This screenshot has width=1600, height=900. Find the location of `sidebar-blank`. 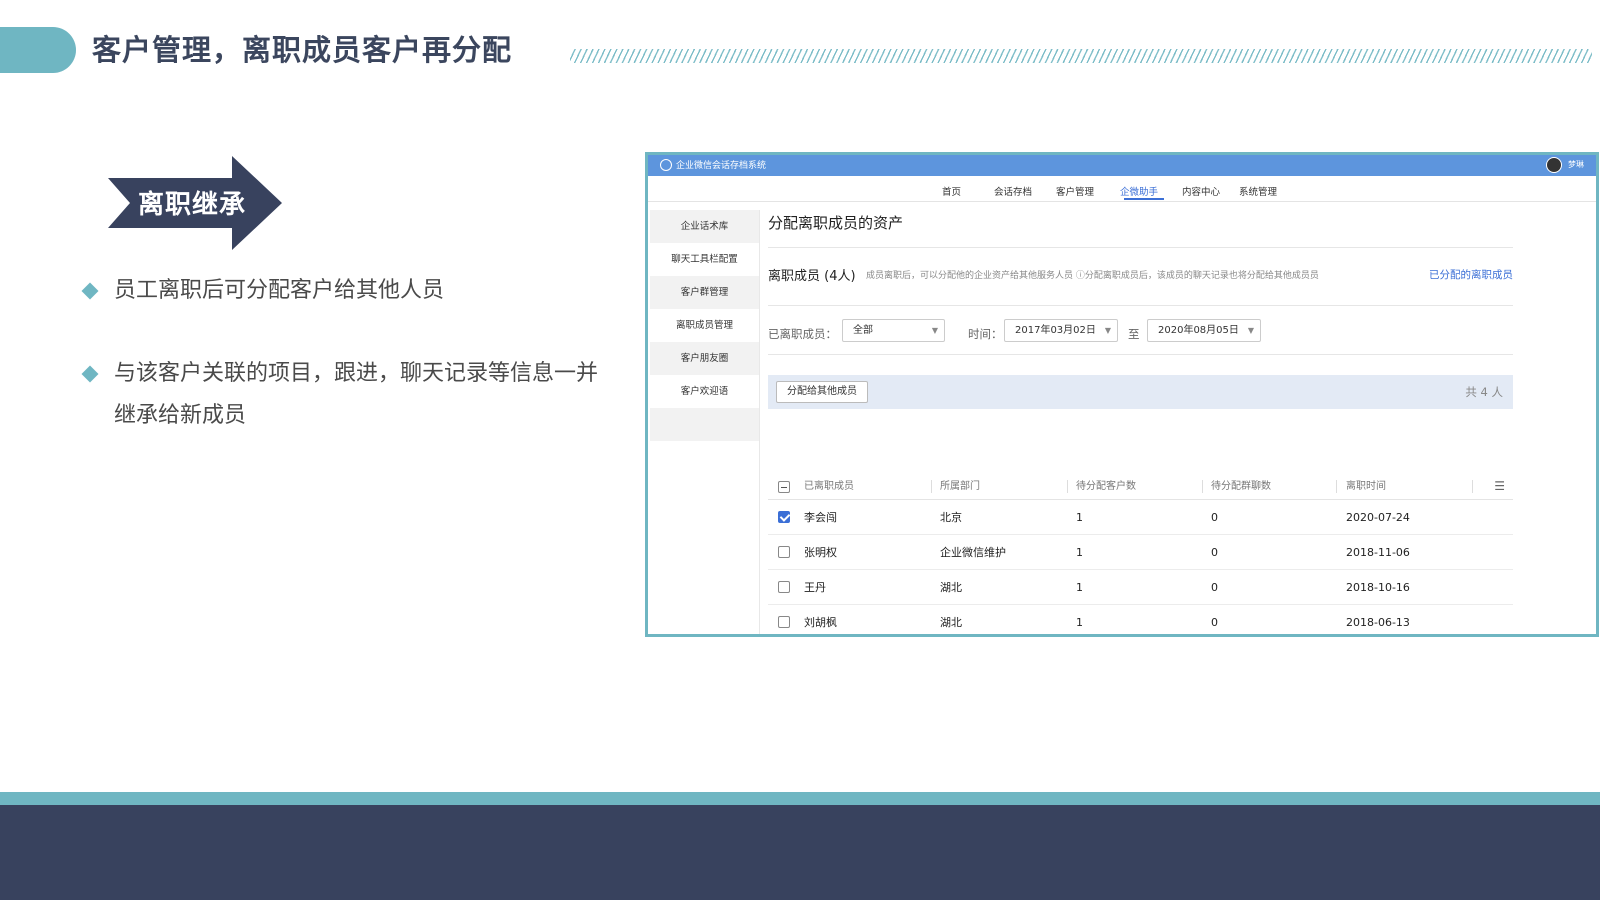

sidebar-blank is located at coordinates (704, 424).